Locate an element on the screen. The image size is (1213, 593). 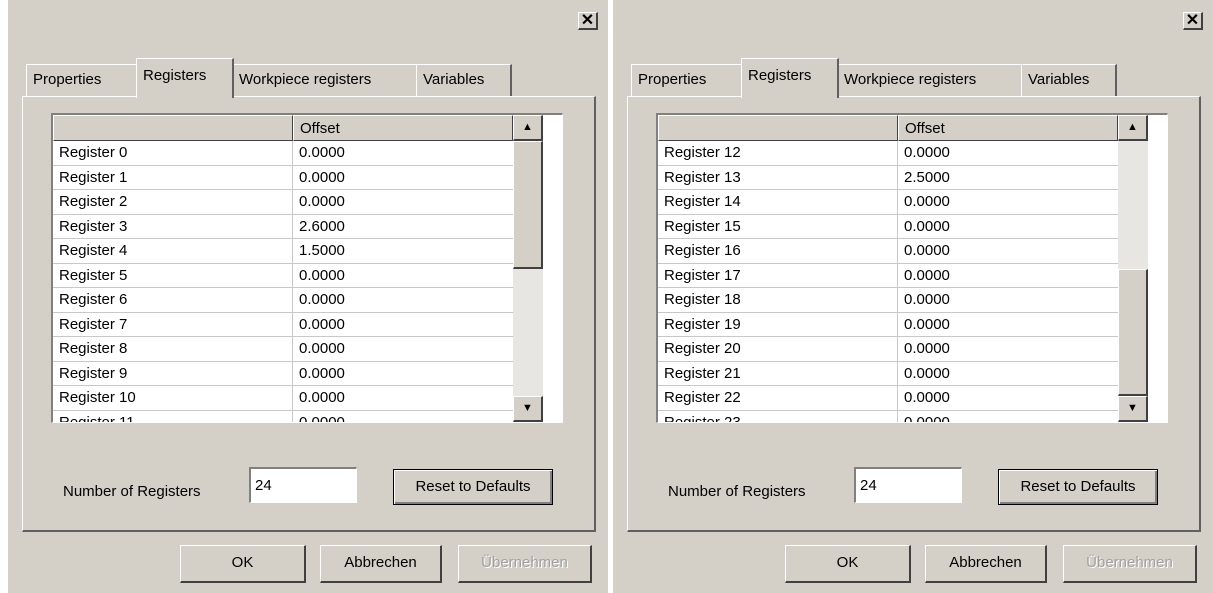
register-name-cell: Register 22 is located at coordinates (778, 398).